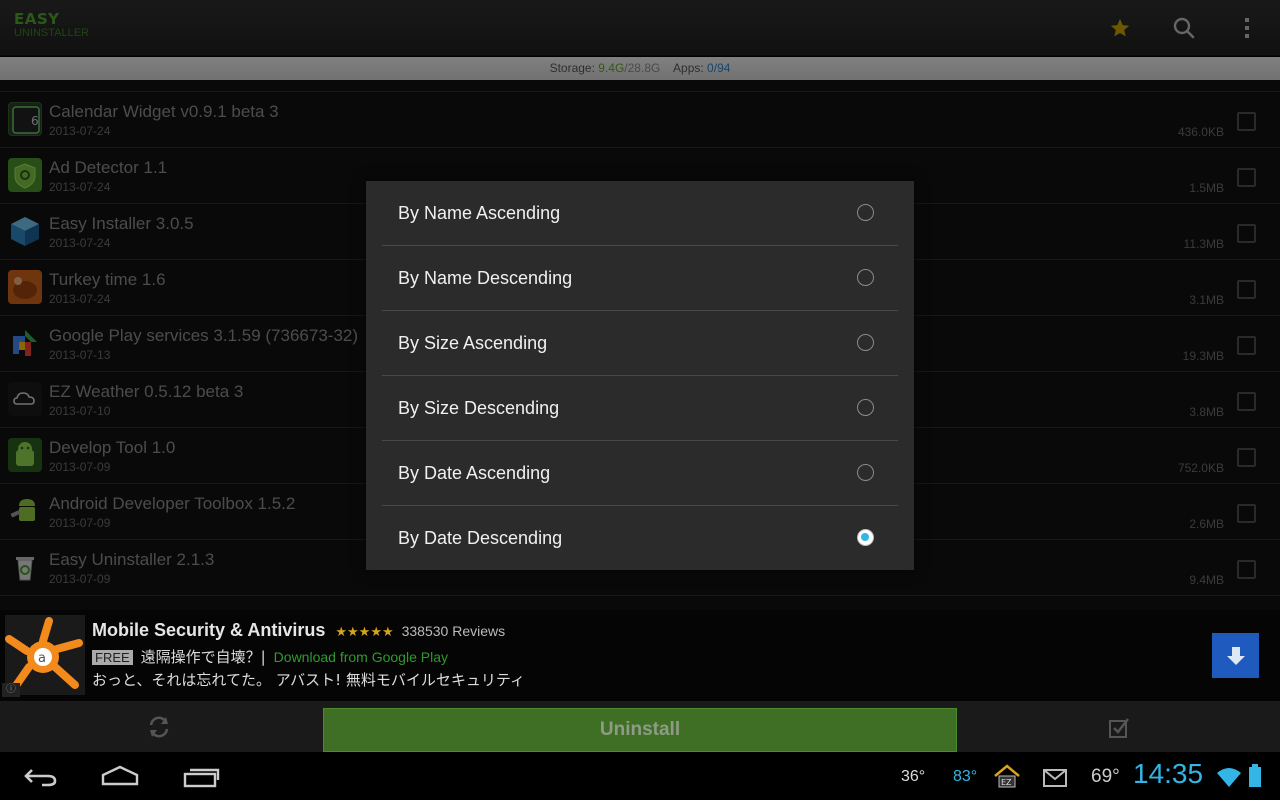 The image size is (1280, 800). I want to click on sort-option-label: By Date Ascending, so click(474, 473).